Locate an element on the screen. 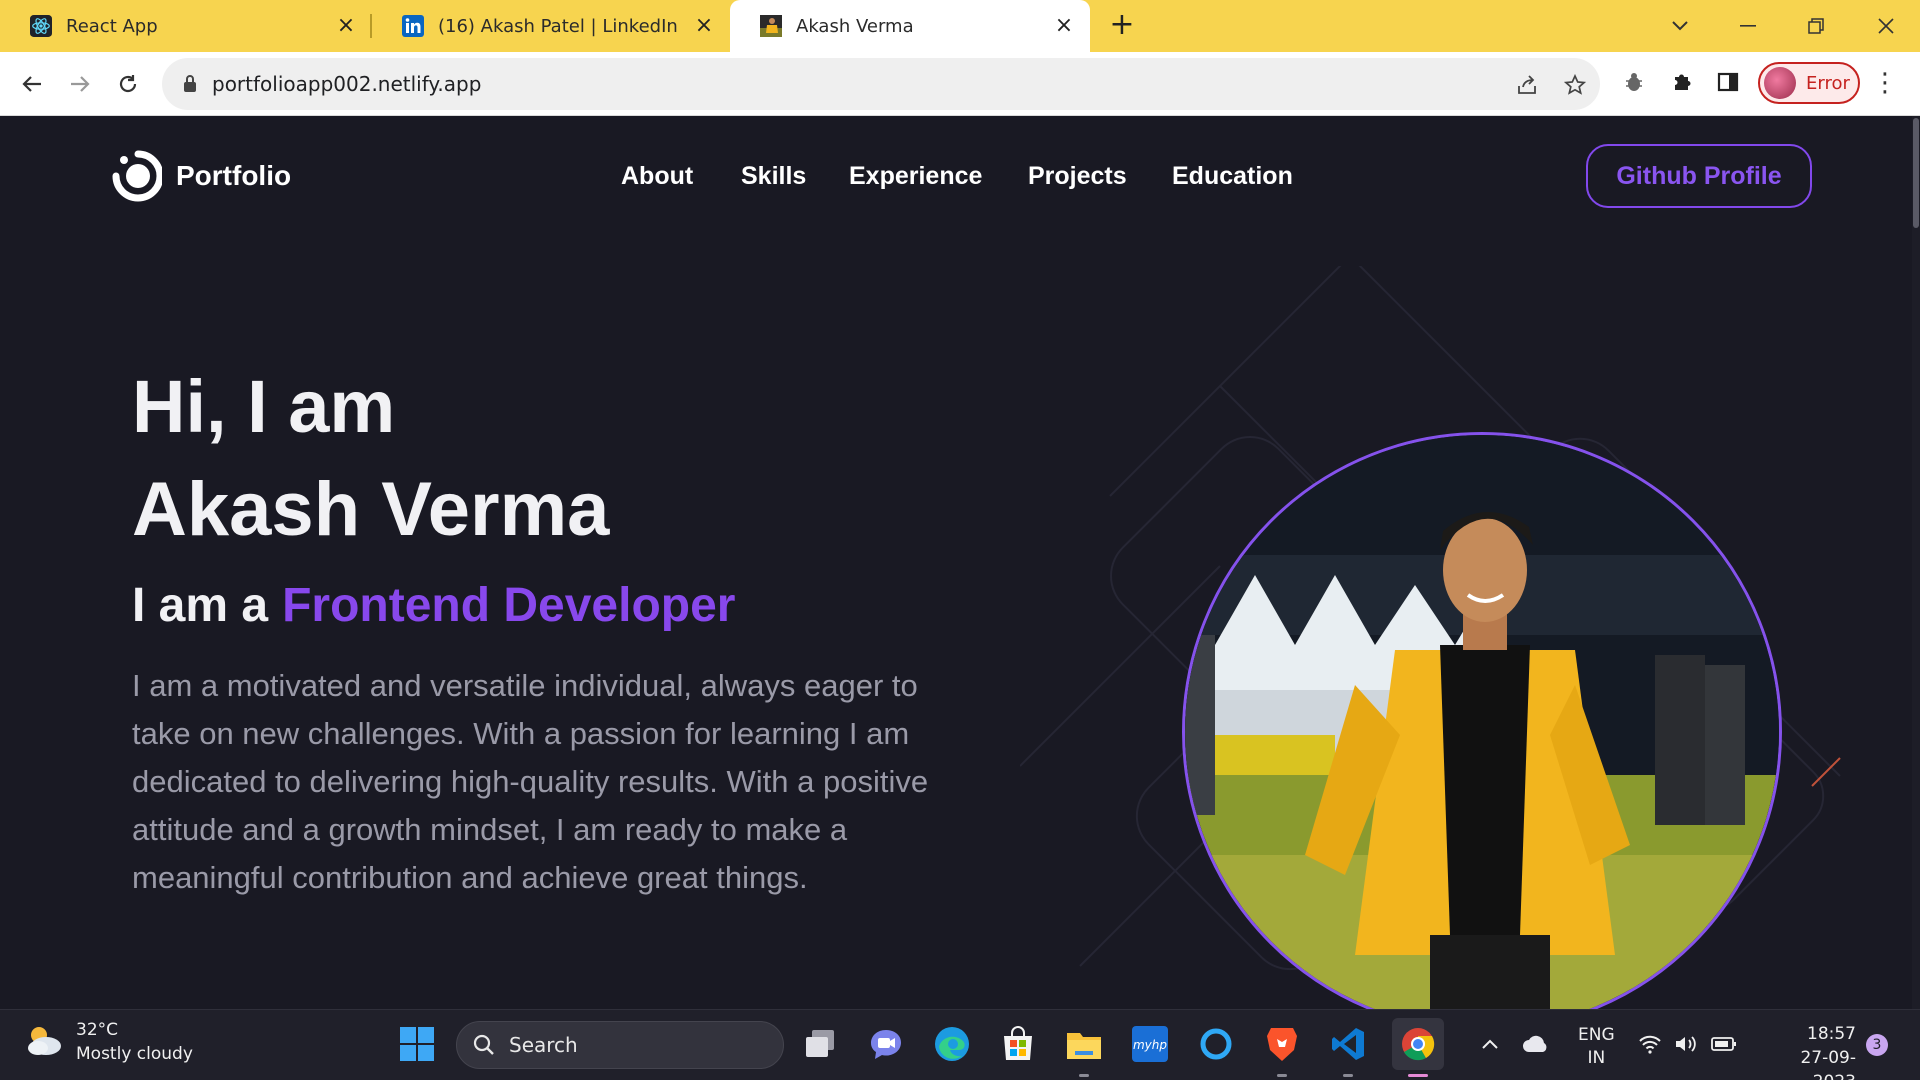 The width and height of the screenshot is (1920, 1080). share-icon is located at coordinates (1527, 85).